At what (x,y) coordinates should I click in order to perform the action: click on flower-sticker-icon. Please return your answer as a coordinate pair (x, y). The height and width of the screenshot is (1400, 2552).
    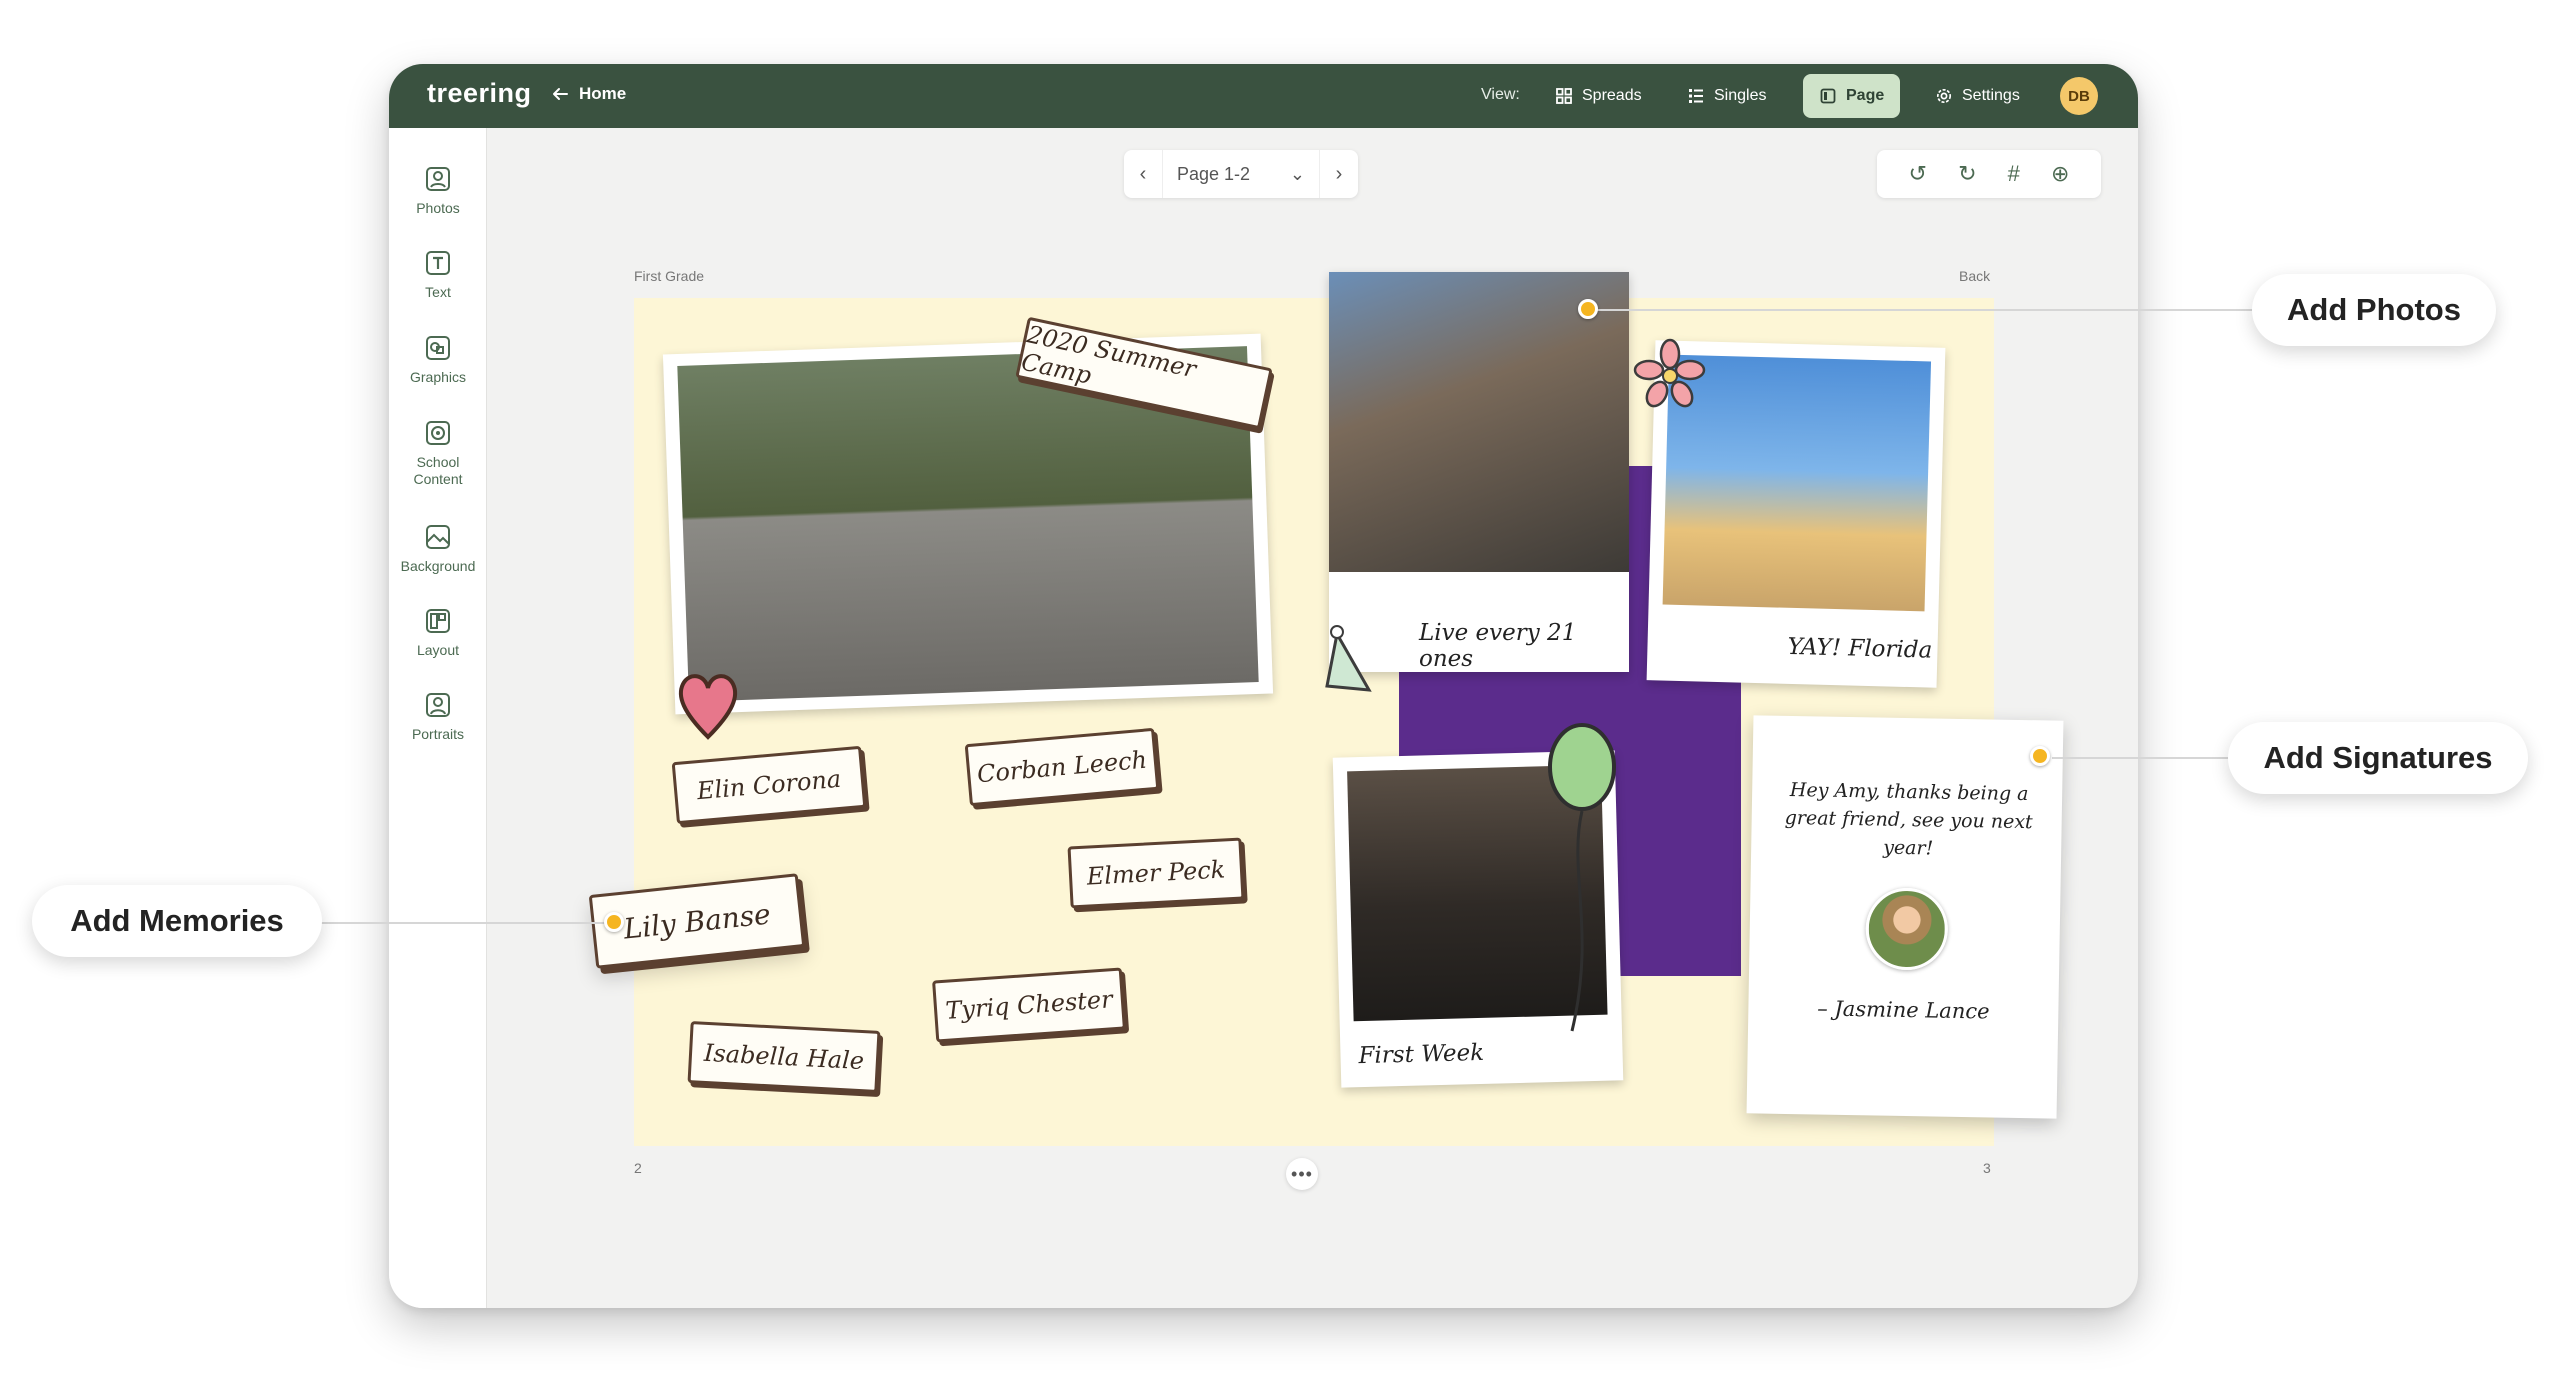
    Looking at the image, I should click on (1669, 373).